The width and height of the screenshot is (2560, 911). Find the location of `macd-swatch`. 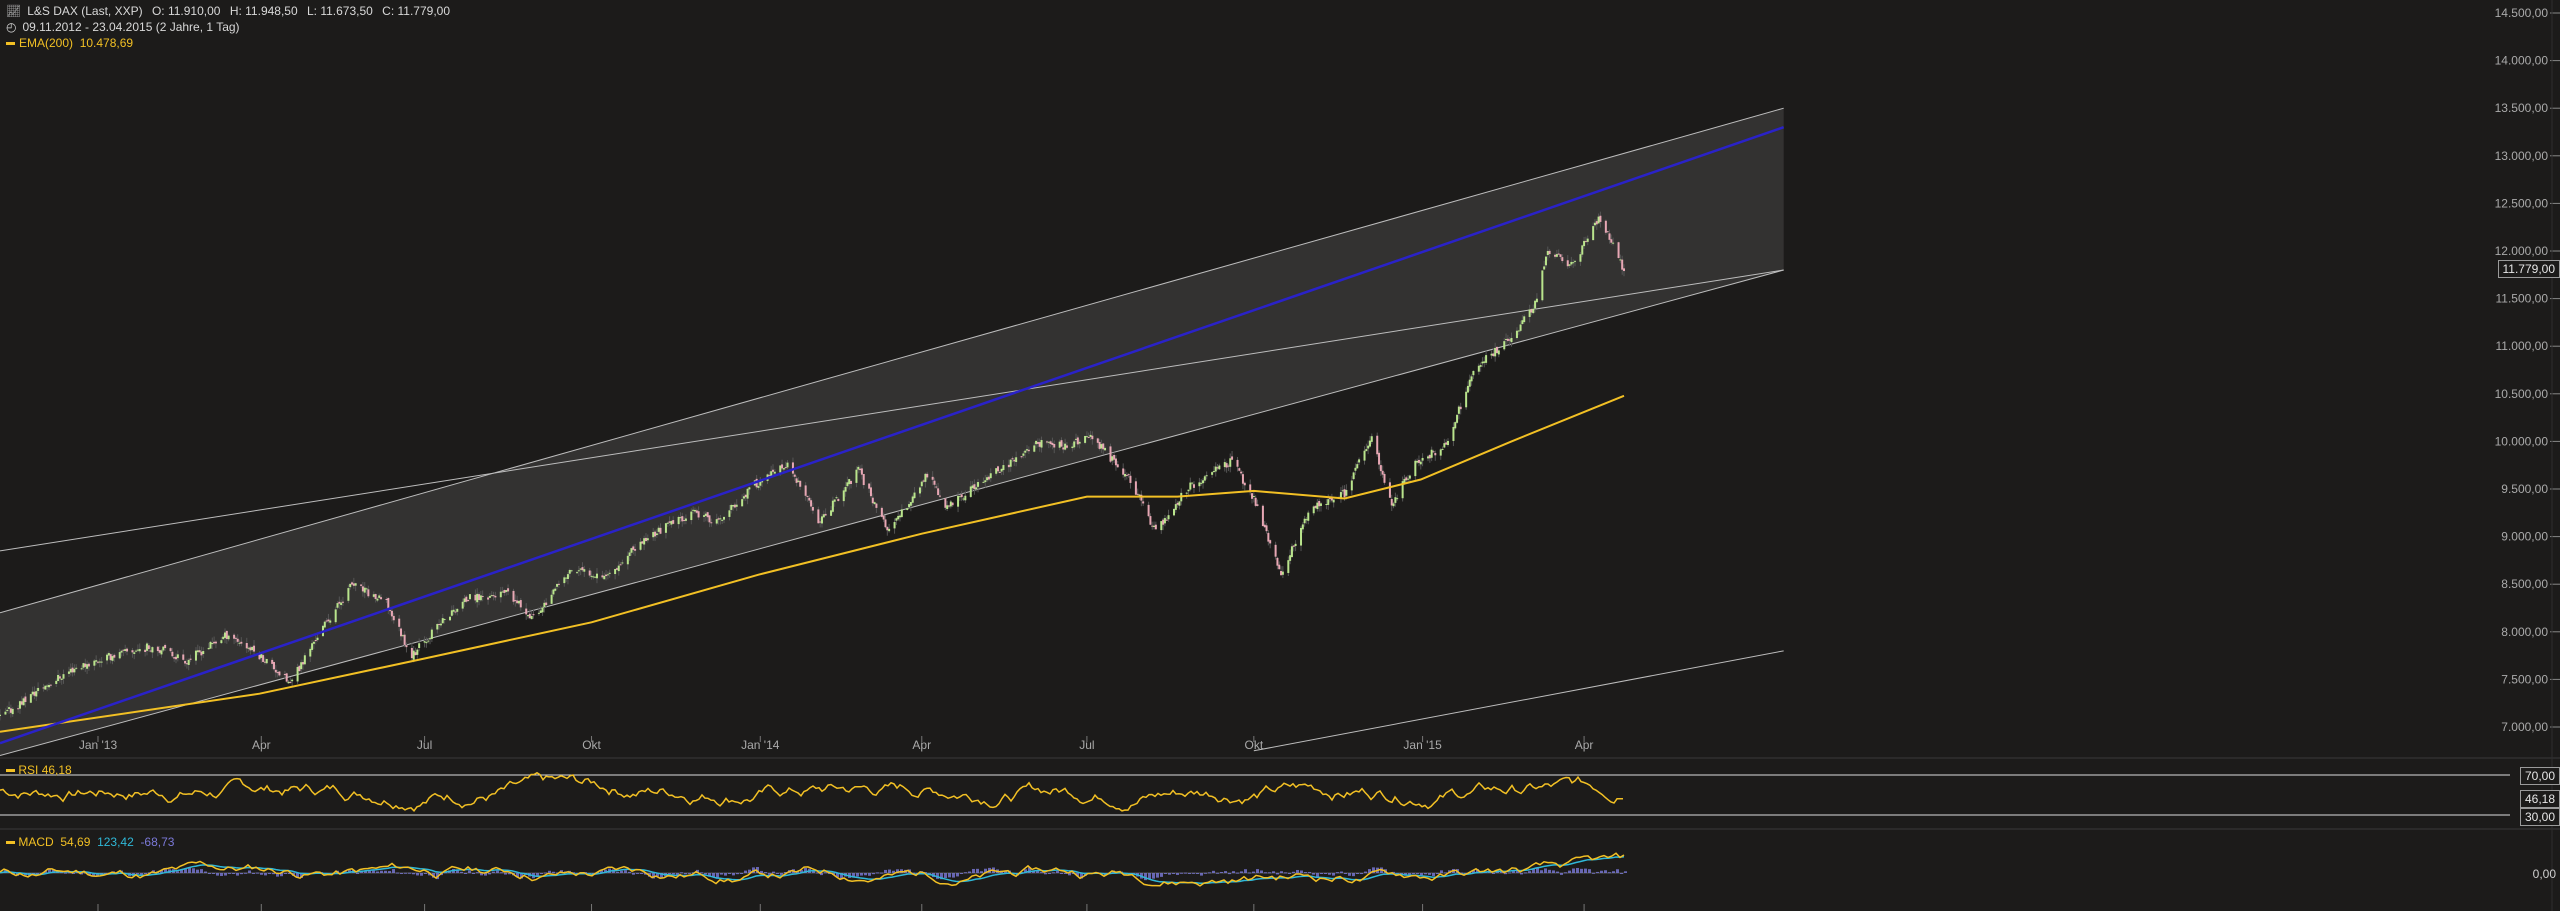

macd-swatch is located at coordinates (10, 843).